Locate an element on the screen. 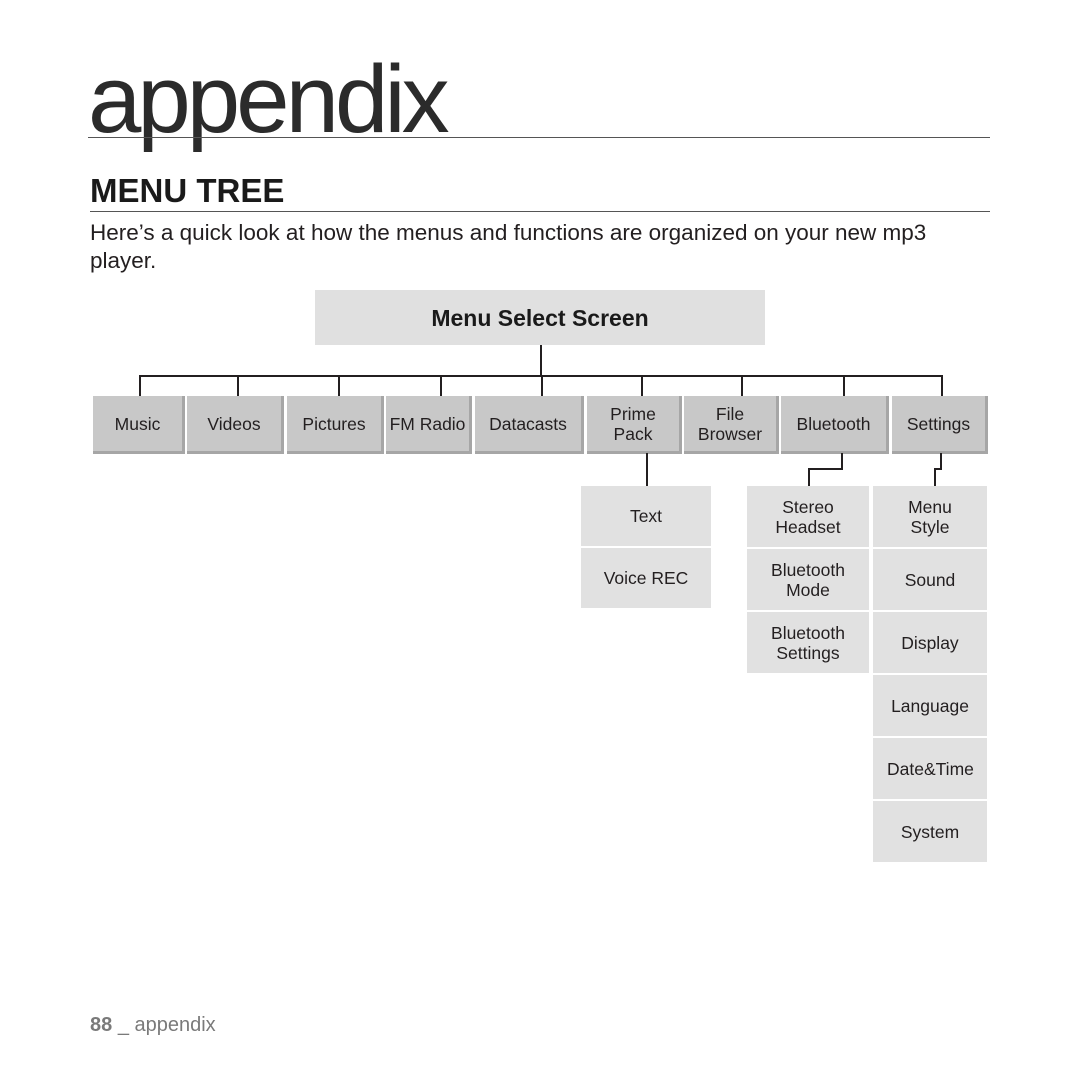  menu-box-label: Pictures is located at coordinates (334, 423).